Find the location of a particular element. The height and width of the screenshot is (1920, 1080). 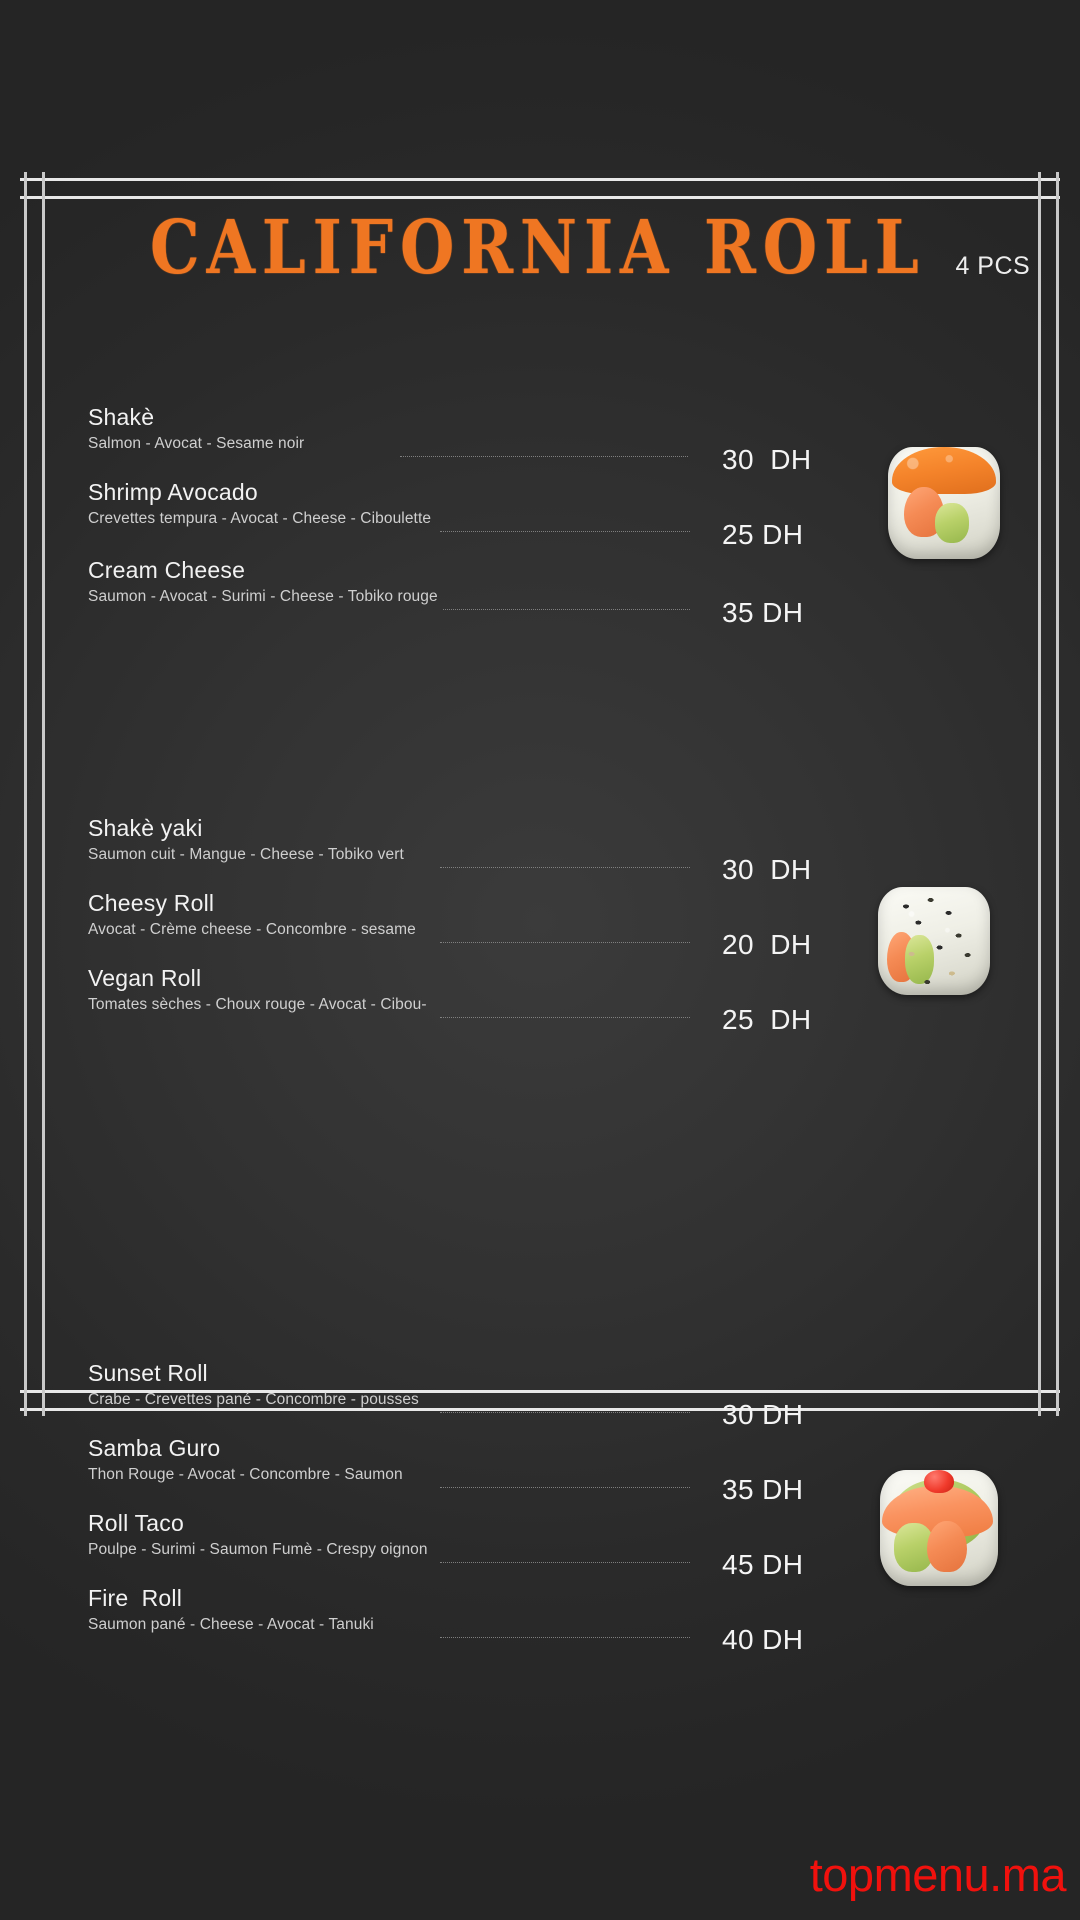

sushi-photo-salmon-top is located at coordinates (939, 1528).